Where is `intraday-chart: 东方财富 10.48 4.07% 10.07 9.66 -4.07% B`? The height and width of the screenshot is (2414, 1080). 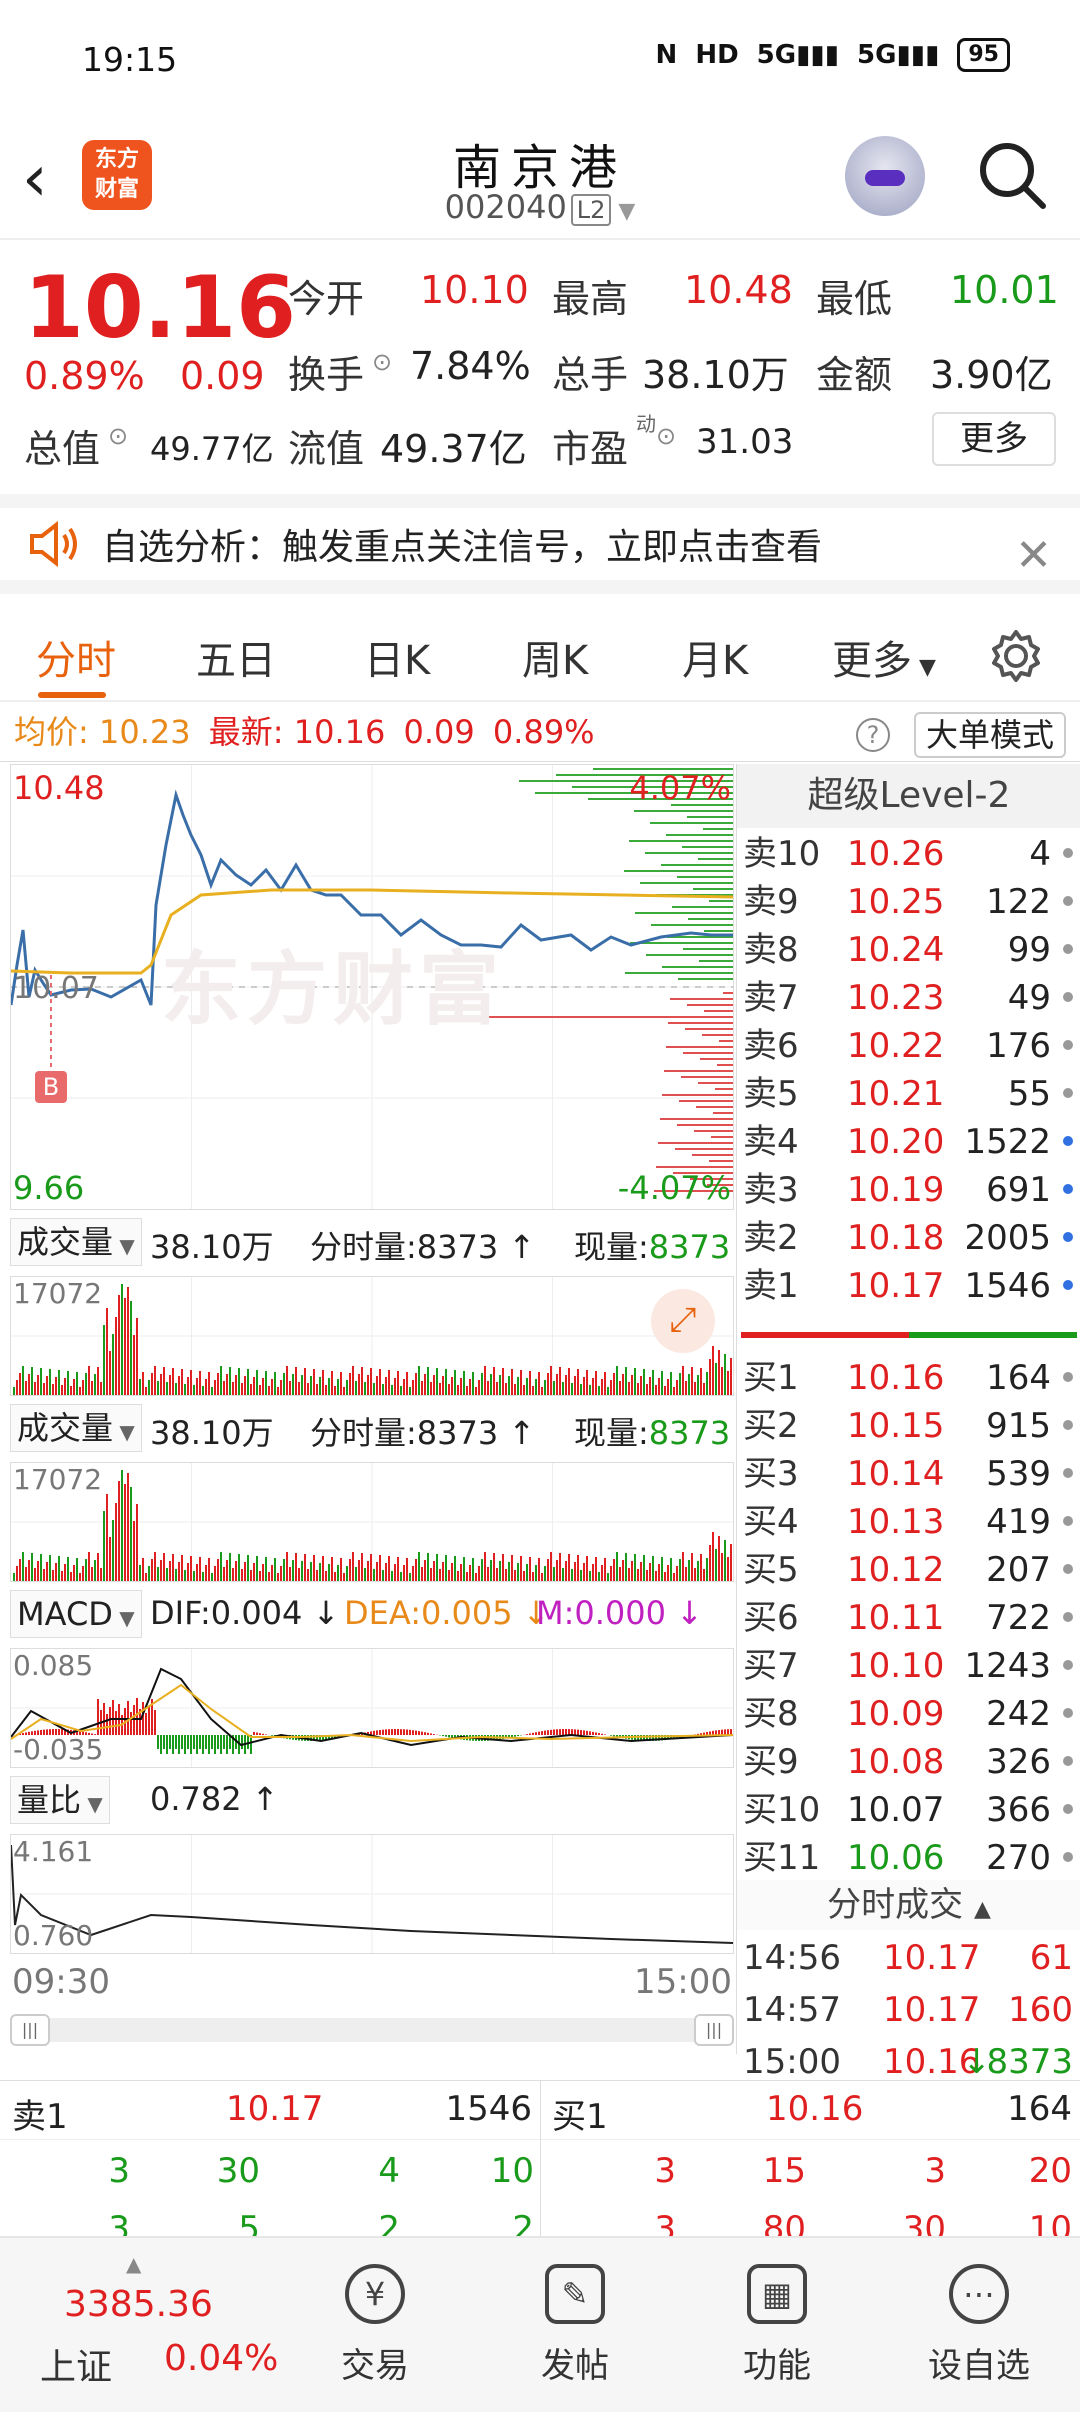 intraday-chart: 东方财富 10.48 4.07% 10.07 9.66 -4.07% B is located at coordinates (372, 987).